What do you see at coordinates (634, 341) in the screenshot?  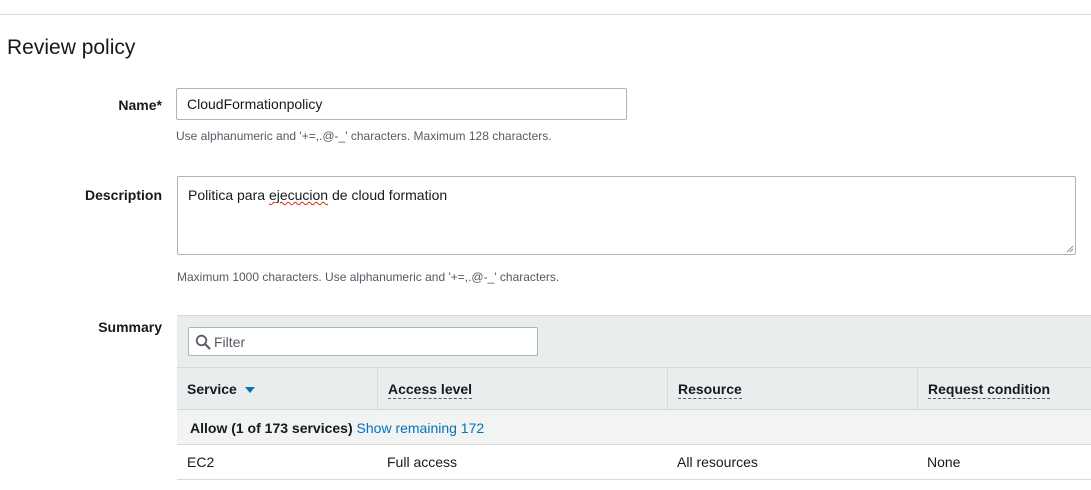 I see `filter-bar` at bounding box center [634, 341].